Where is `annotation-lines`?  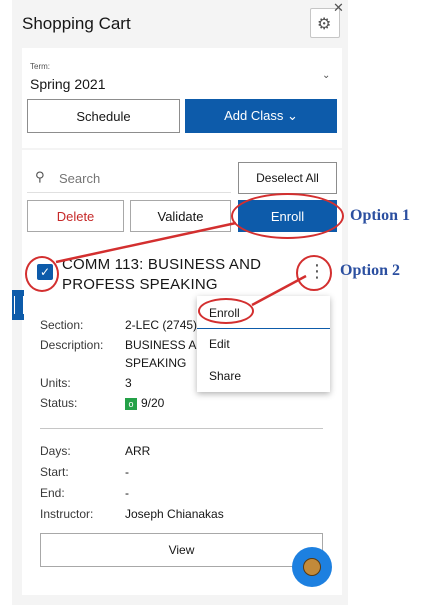 annotation-lines is located at coordinates (181, 264).